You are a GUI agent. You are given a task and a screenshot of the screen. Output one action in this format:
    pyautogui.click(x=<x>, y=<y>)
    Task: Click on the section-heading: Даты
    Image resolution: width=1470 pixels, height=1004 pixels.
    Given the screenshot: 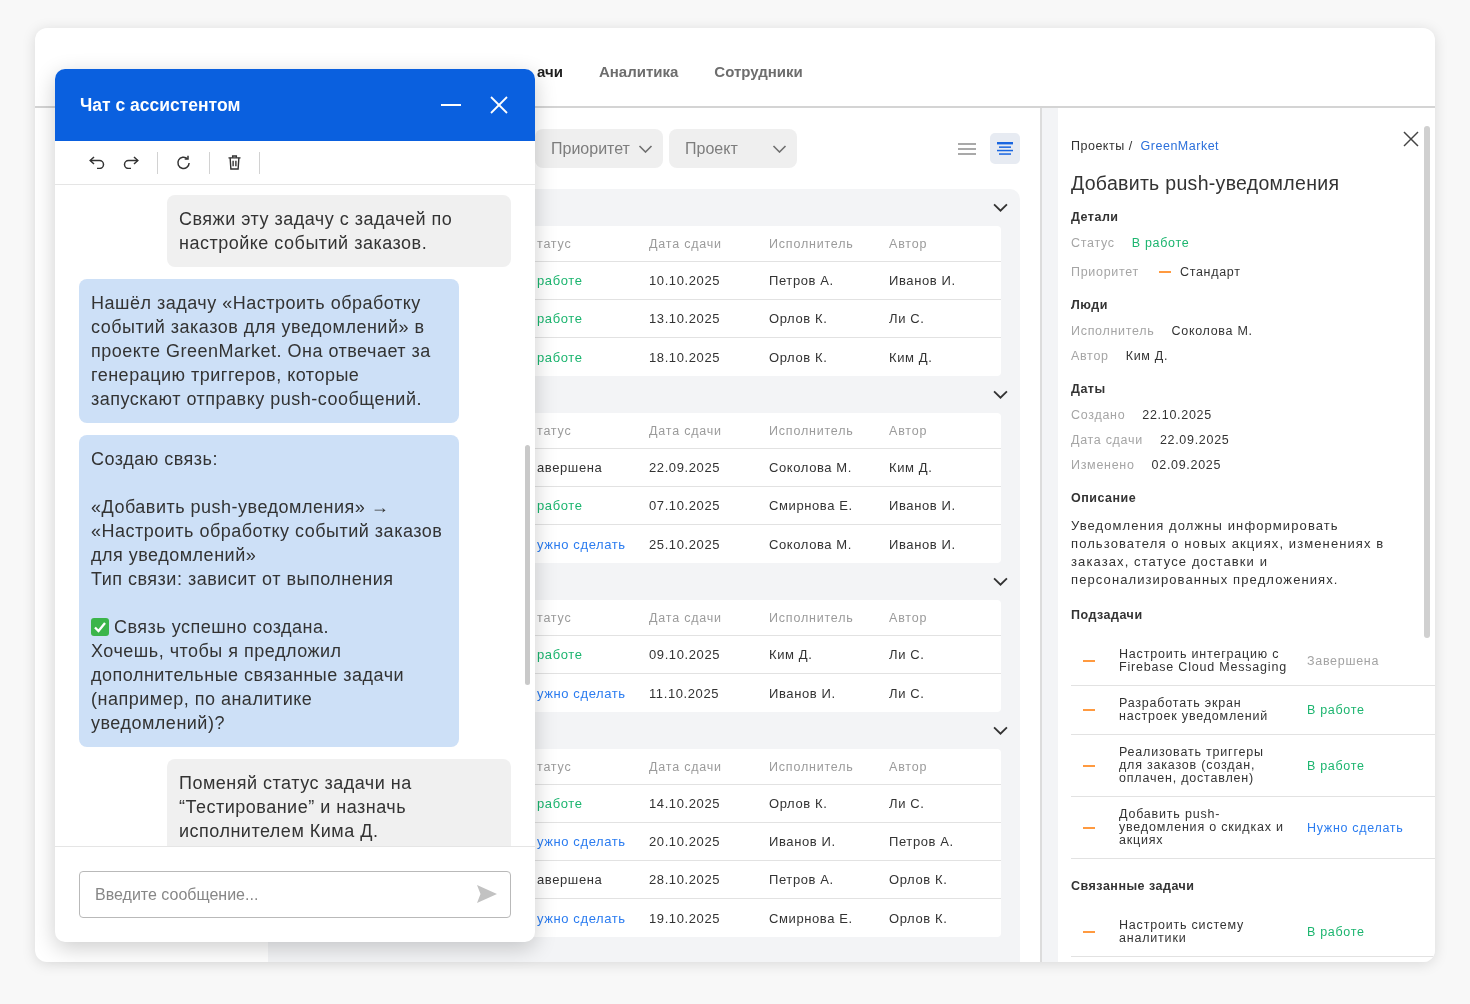 What is the action you would take?
    pyautogui.click(x=1088, y=389)
    